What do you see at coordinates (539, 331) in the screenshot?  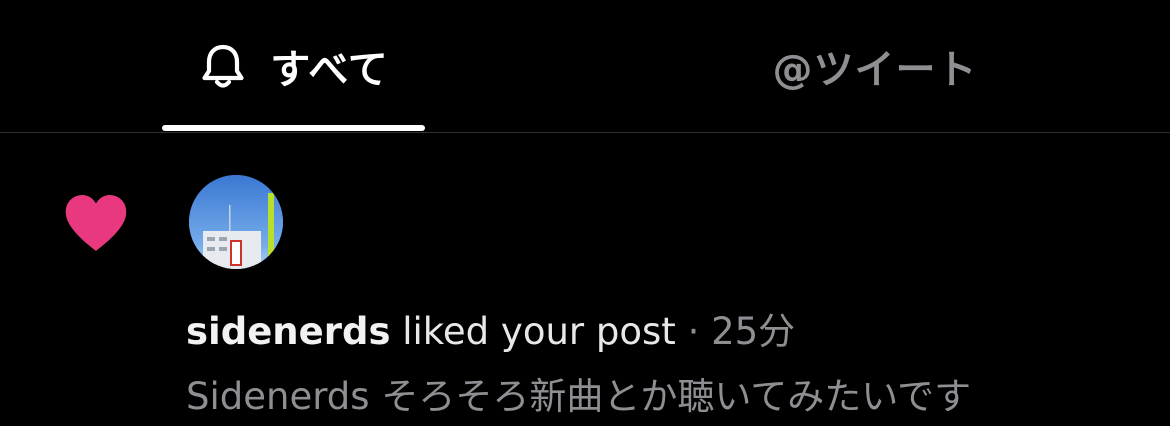 I see `notification-action: liked your post` at bounding box center [539, 331].